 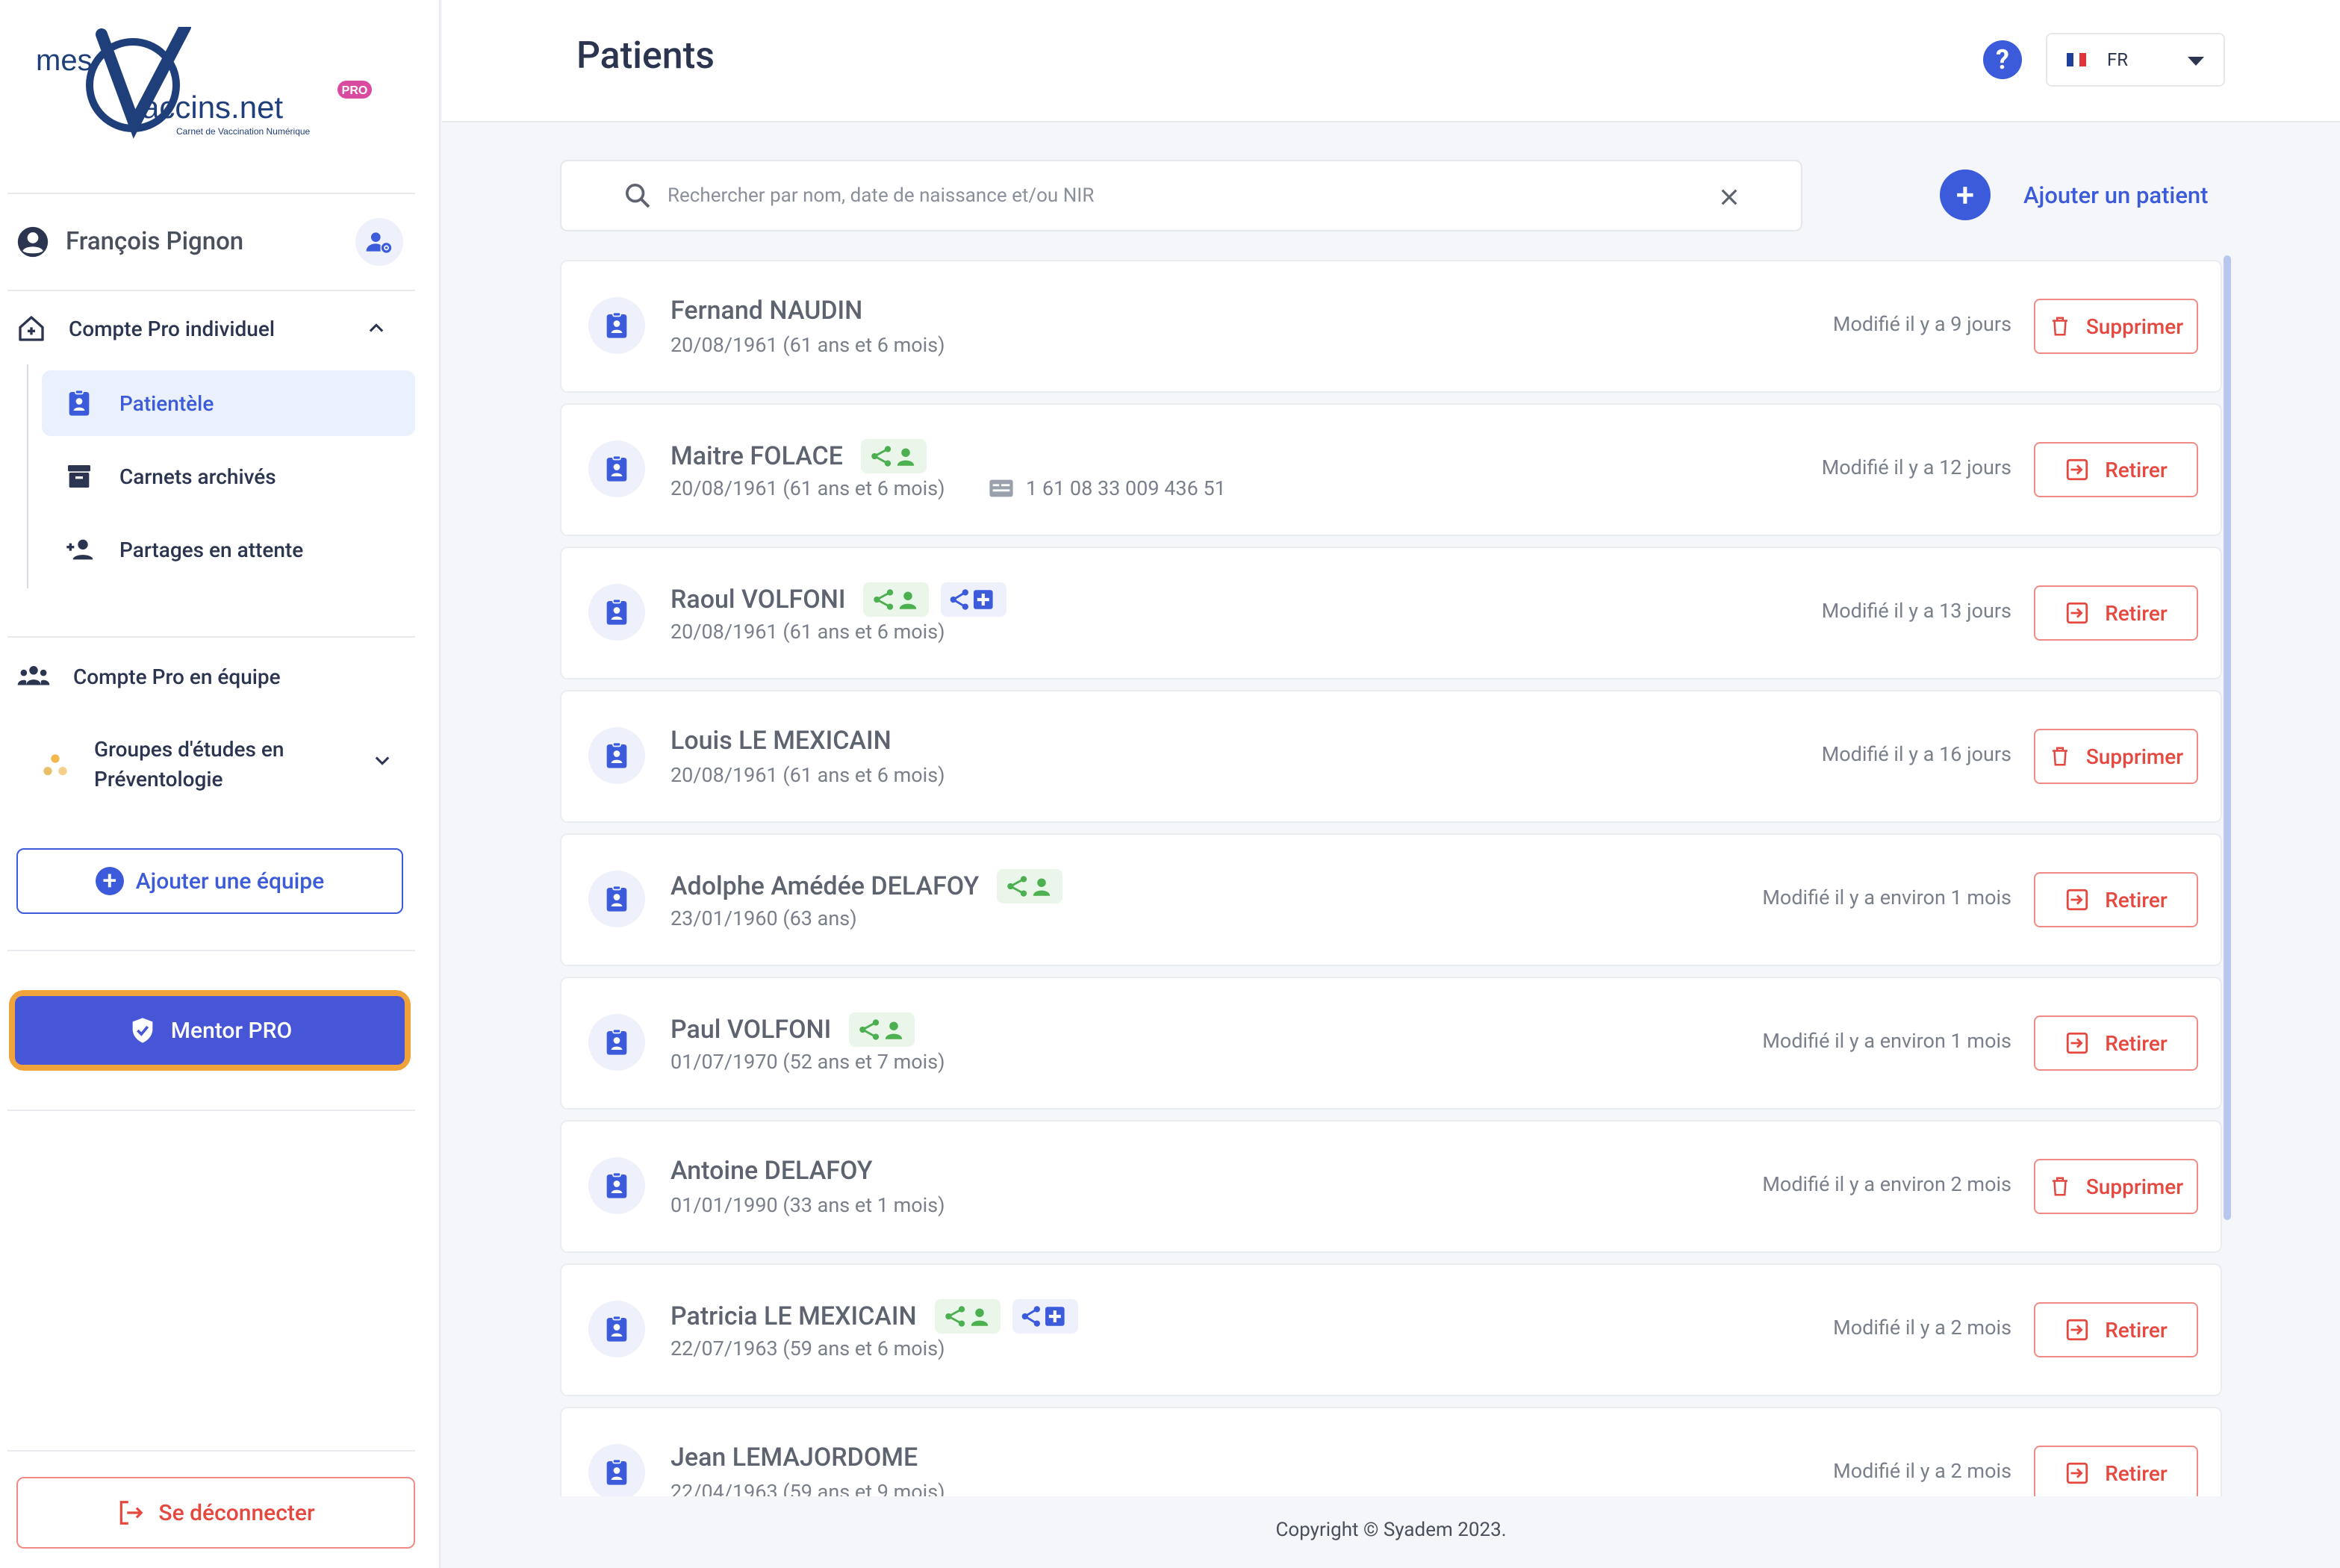 I want to click on mentor-pro-highlight: Mentor PRO, so click(x=210, y=1030).